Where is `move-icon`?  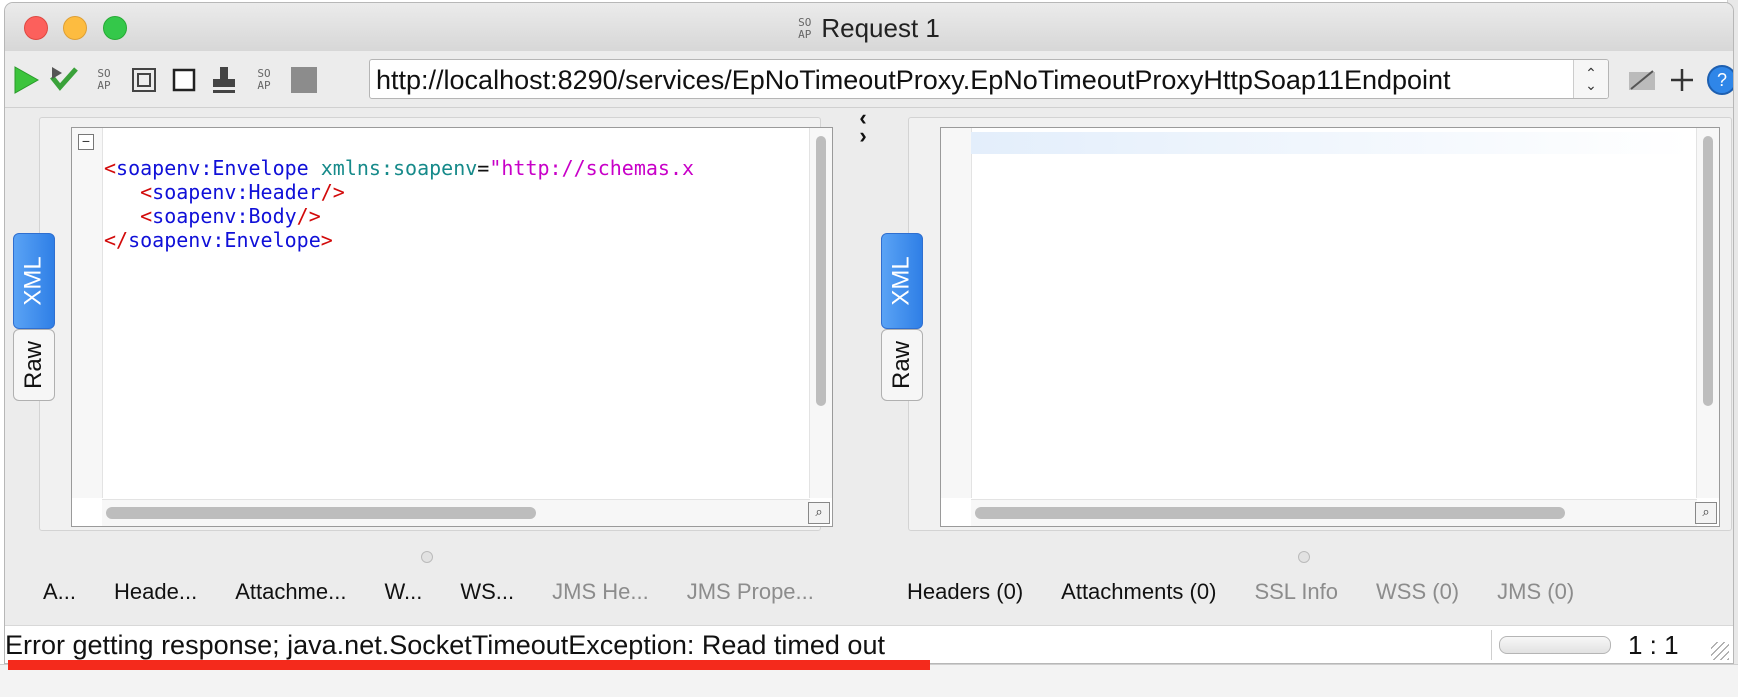
move-icon is located at coordinates (1642, 80).